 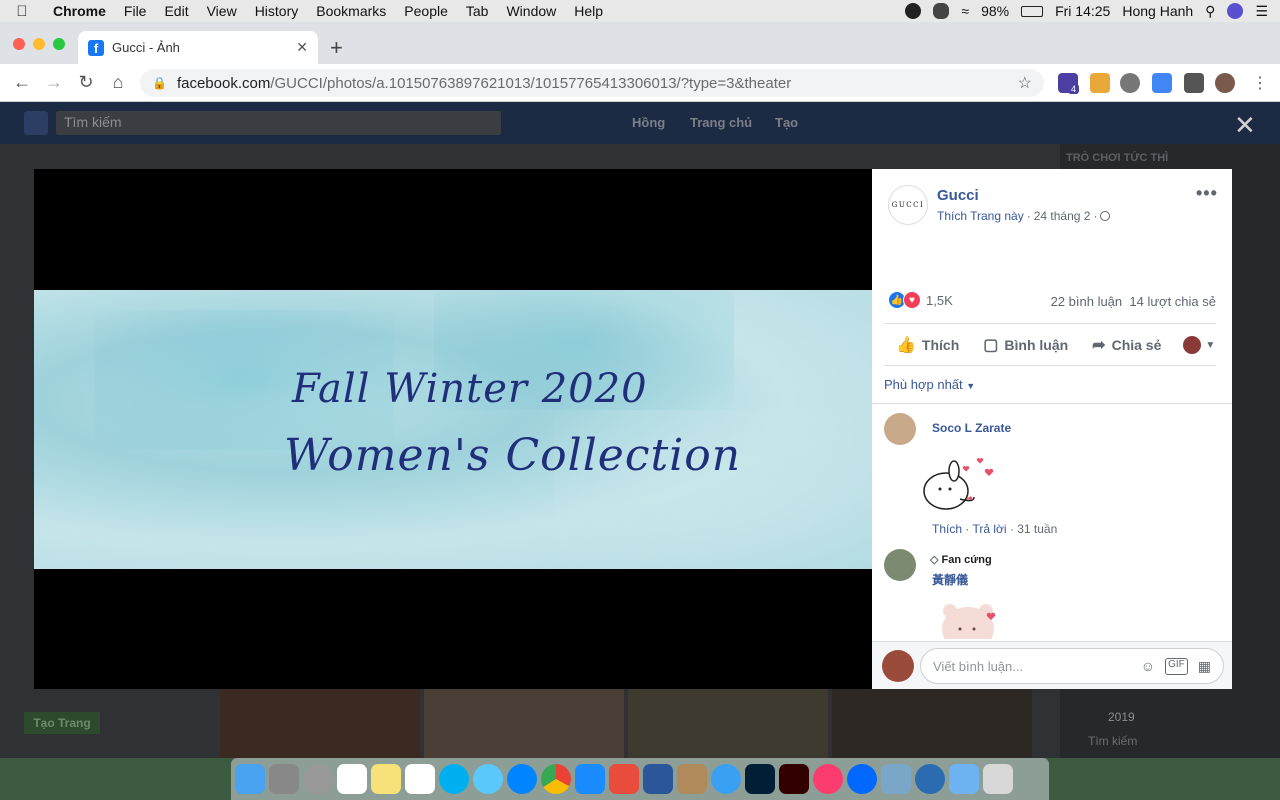 What do you see at coordinates (1100, 83) in the screenshot?
I see `extension-number-icon` at bounding box center [1100, 83].